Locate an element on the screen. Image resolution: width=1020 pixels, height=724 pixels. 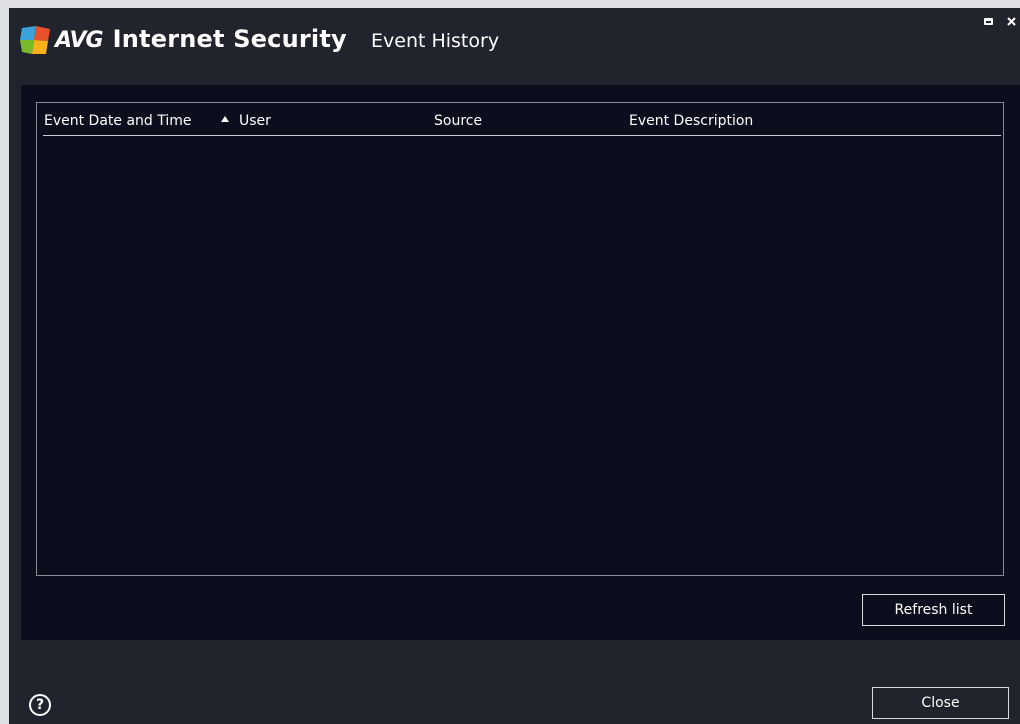
column-header-user: User is located at coordinates (255, 121).